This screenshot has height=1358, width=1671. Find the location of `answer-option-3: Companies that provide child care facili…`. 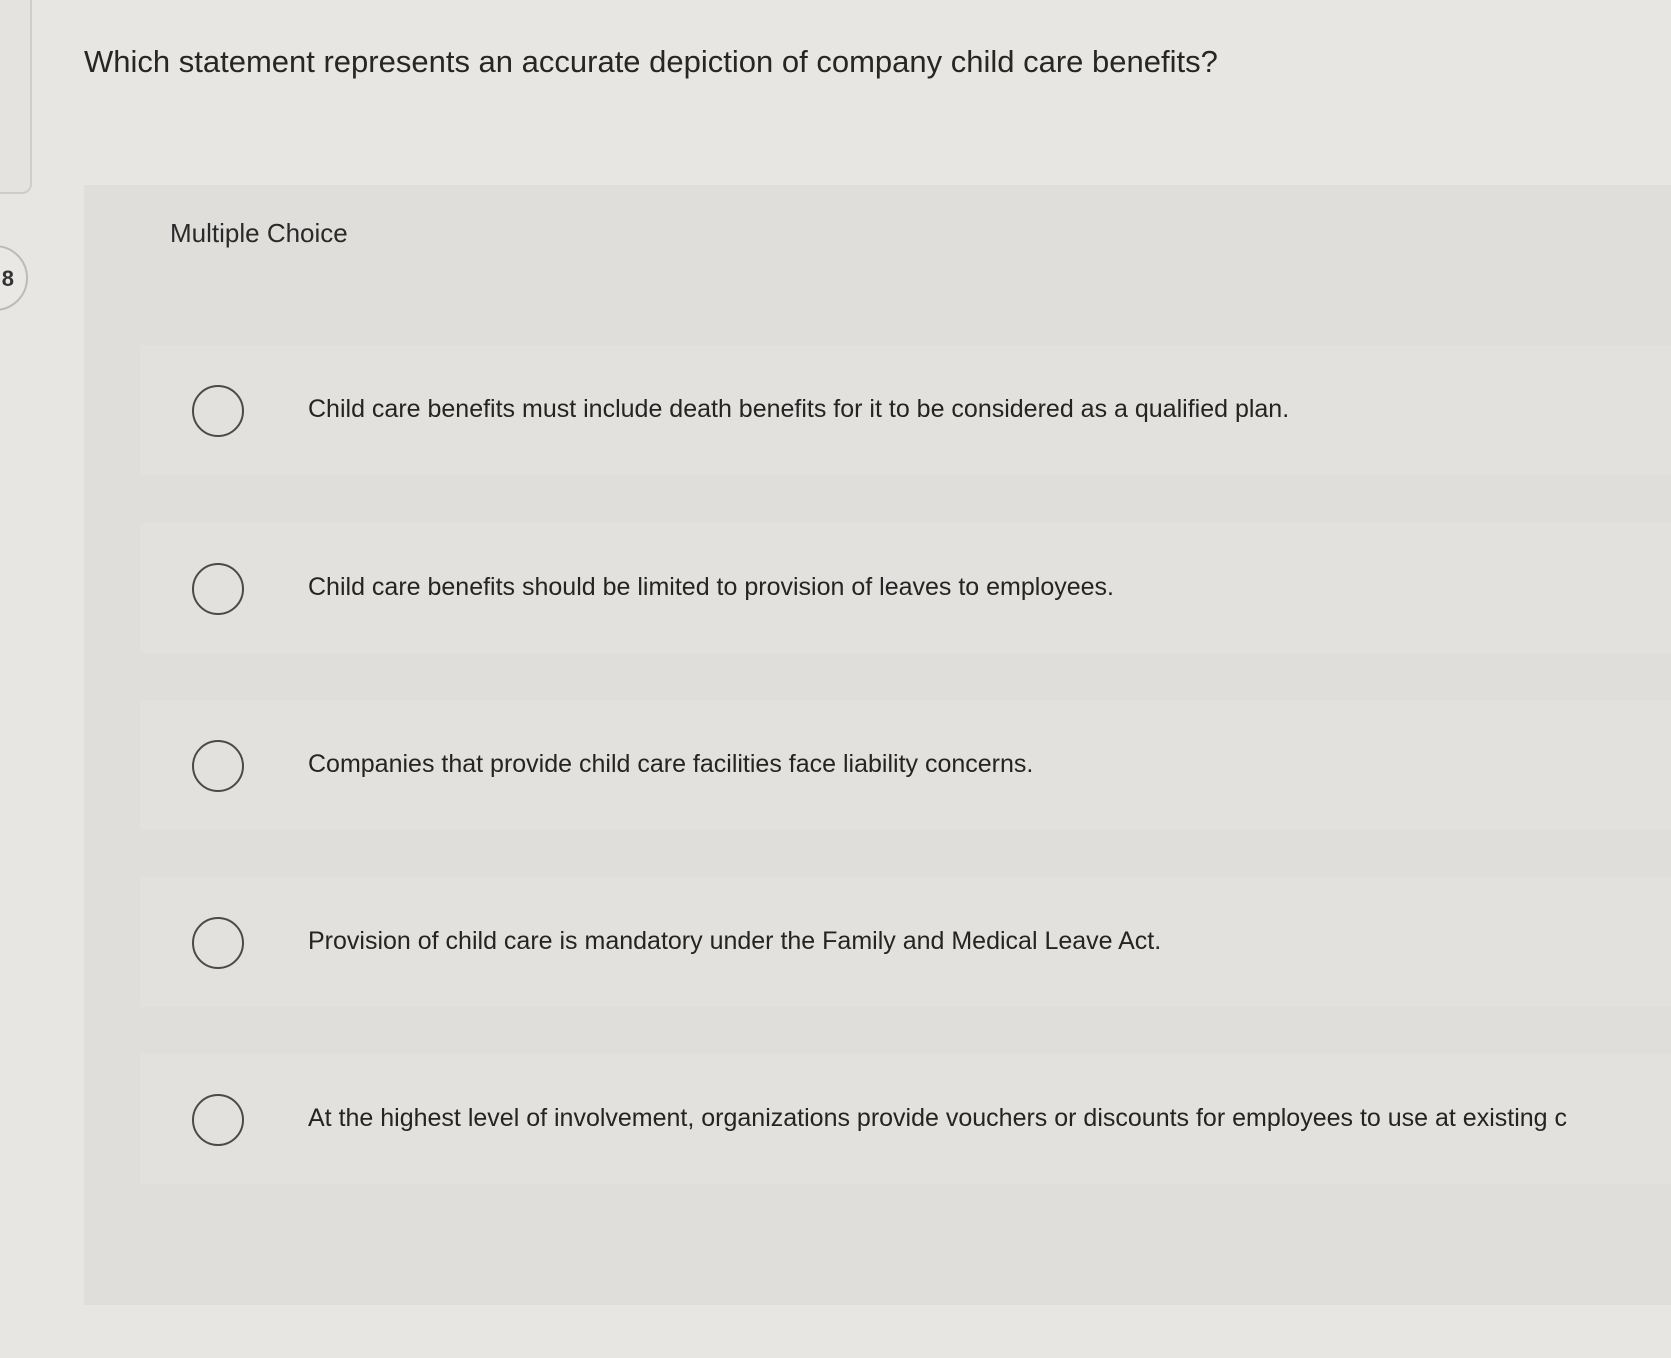

answer-option-3: Companies that provide child care facili… is located at coordinates (905, 765).